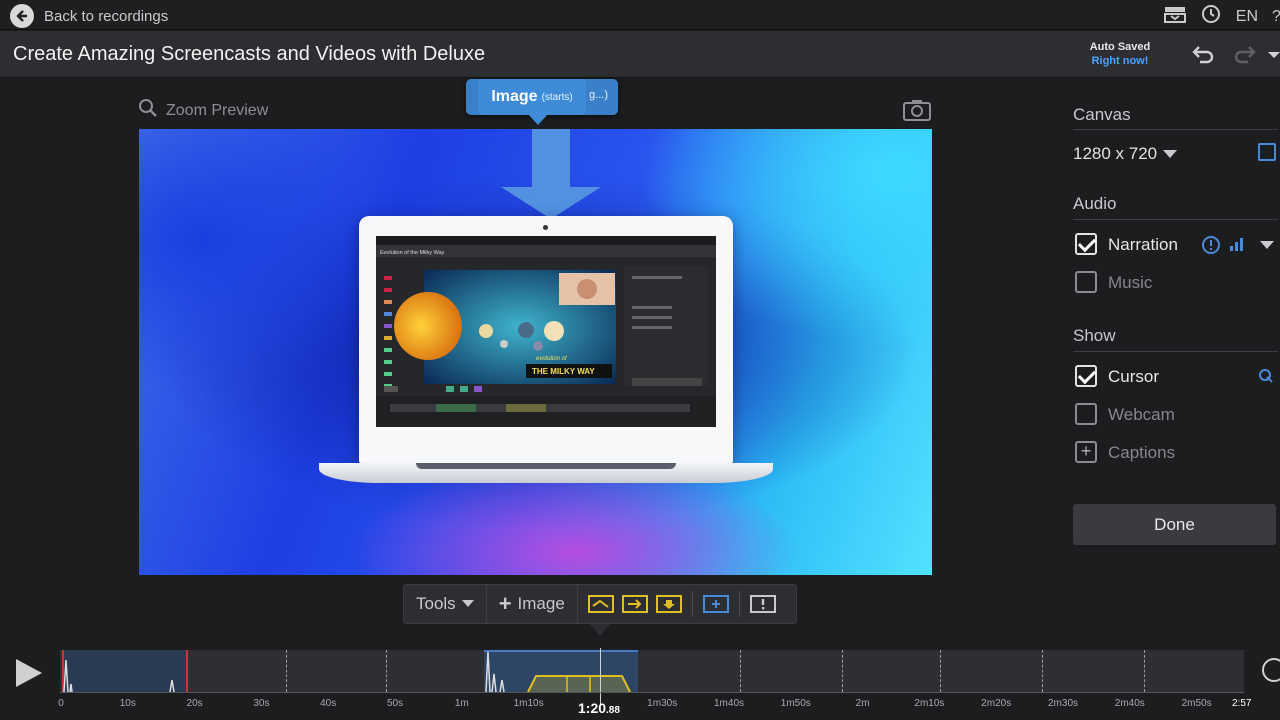  What do you see at coordinates (600, 676) in the screenshot?
I see `playhead` at bounding box center [600, 676].